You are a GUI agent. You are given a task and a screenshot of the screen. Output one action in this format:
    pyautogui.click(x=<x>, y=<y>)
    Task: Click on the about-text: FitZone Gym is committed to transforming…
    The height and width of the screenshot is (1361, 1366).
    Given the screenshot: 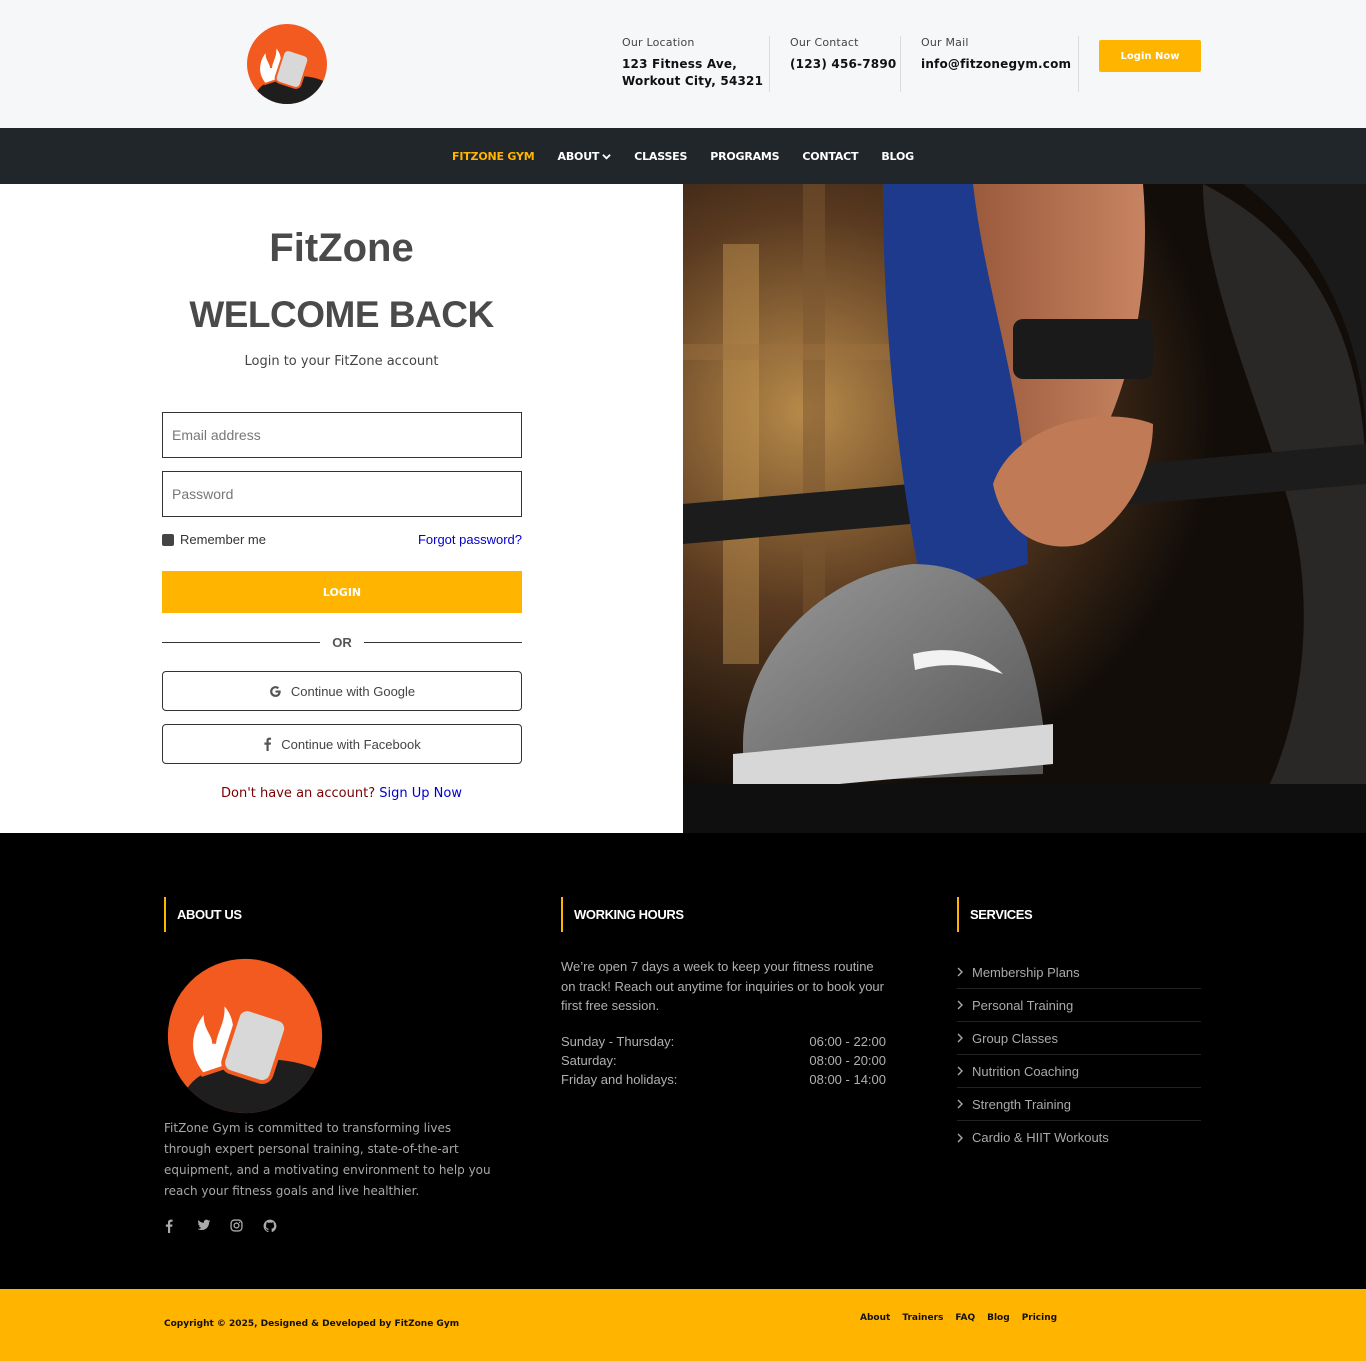 What is the action you would take?
    pyautogui.click(x=327, y=1159)
    